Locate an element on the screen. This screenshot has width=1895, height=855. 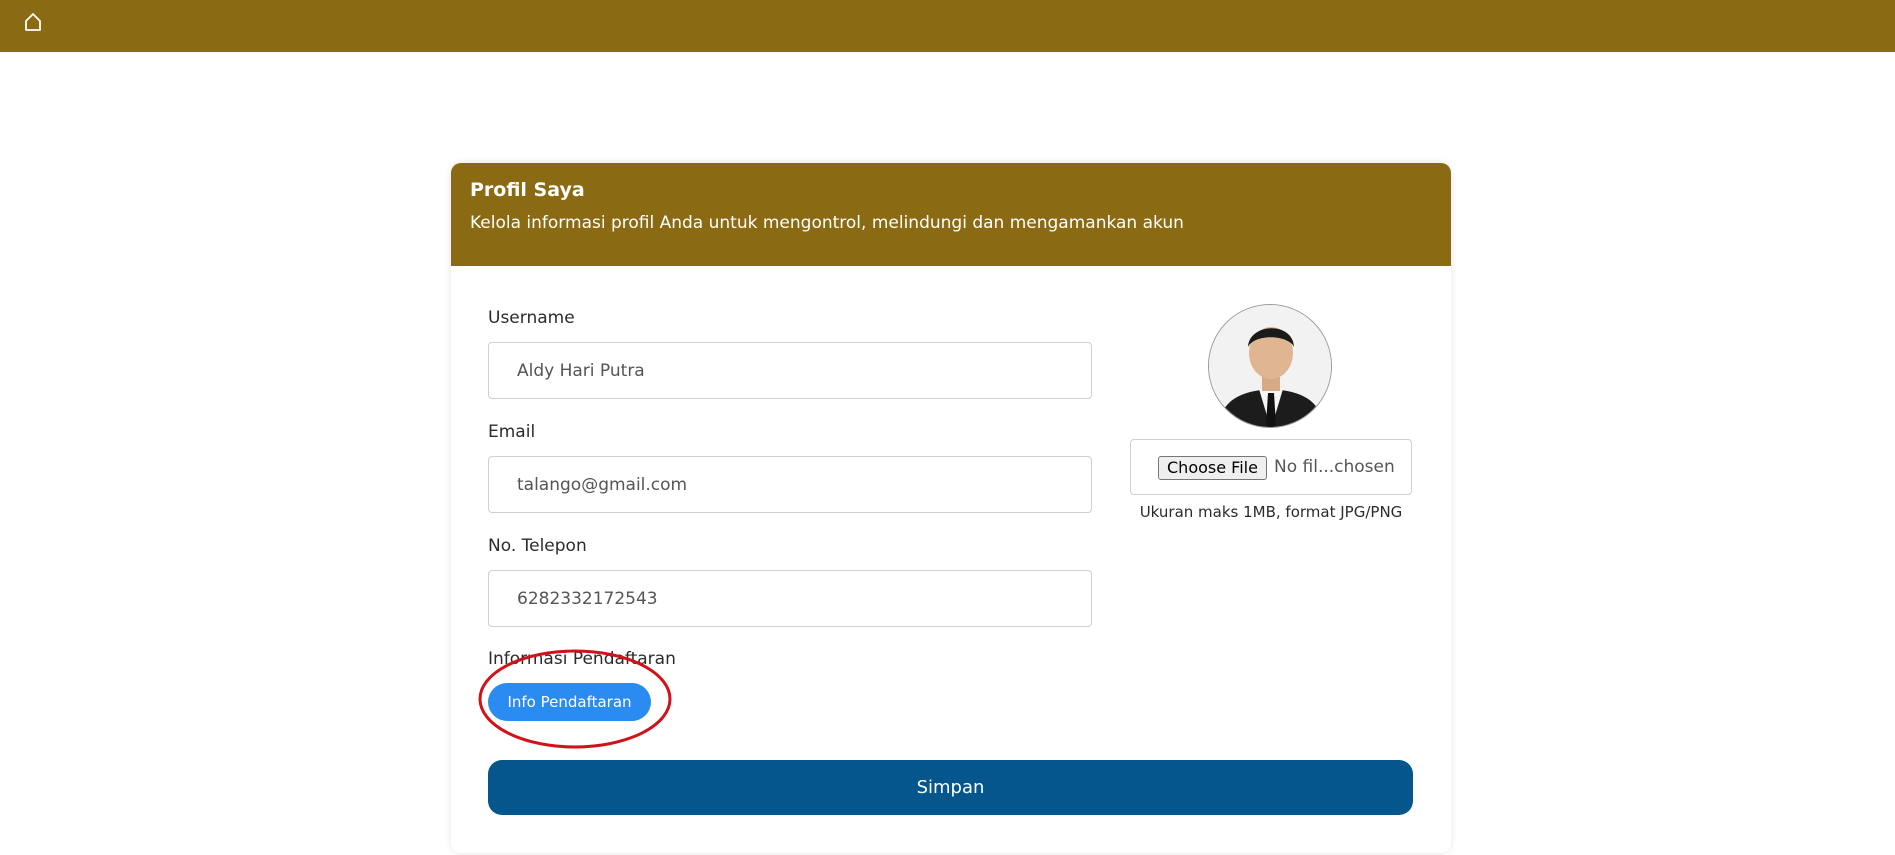
avatar is located at coordinates (1270, 366).